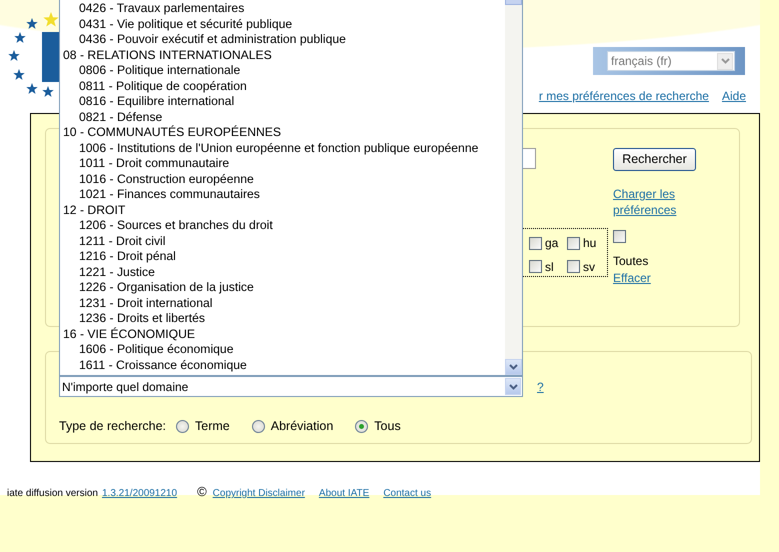 This screenshot has width=779, height=552. Describe the element at coordinates (282, 164) in the screenshot. I see `dropdown-option: 1011 - Droit communautaire` at that location.